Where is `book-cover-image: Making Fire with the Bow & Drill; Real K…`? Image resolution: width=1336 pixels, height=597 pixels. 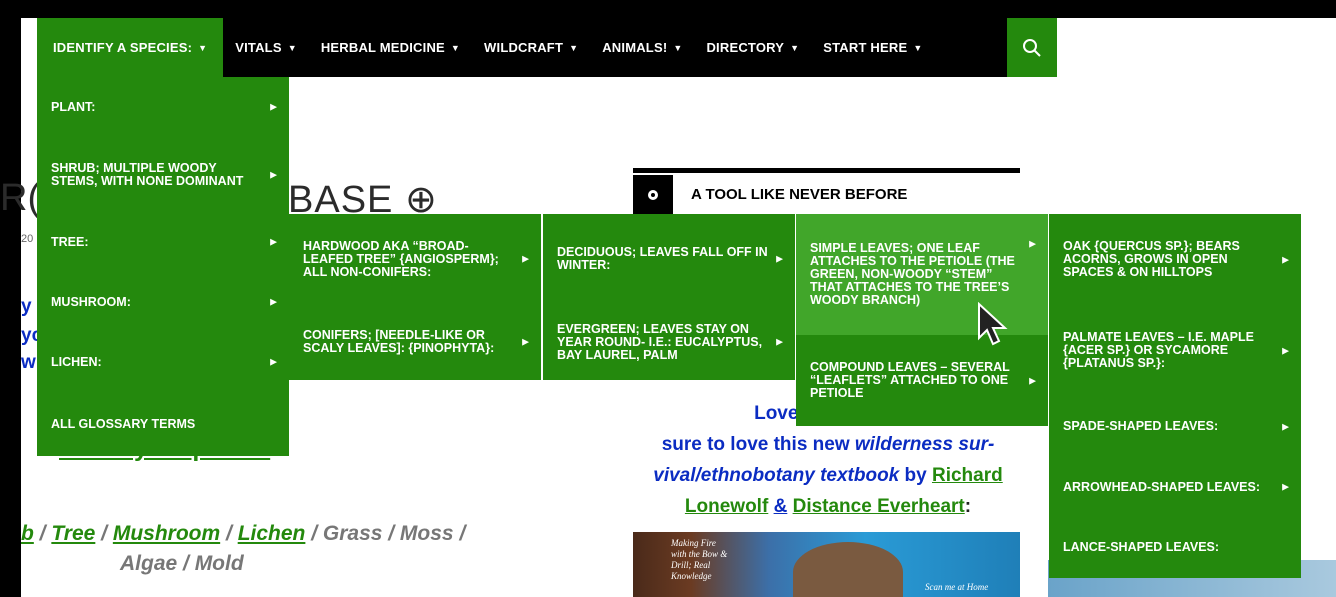 book-cover-image: Making Fire with the Bow & Drill; Real K… is located at coordinates (826, 564).